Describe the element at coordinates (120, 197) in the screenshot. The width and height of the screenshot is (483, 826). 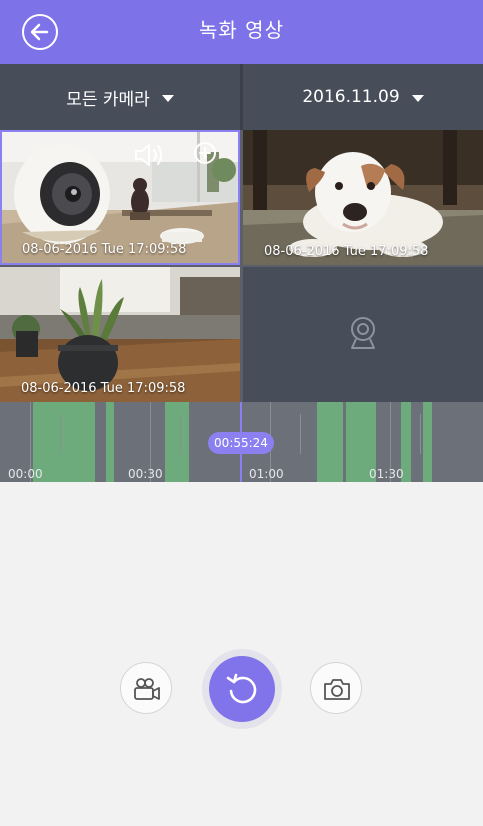
I see `video-tile-1: 08-06-2016 Tue 17:09:58` at that location.